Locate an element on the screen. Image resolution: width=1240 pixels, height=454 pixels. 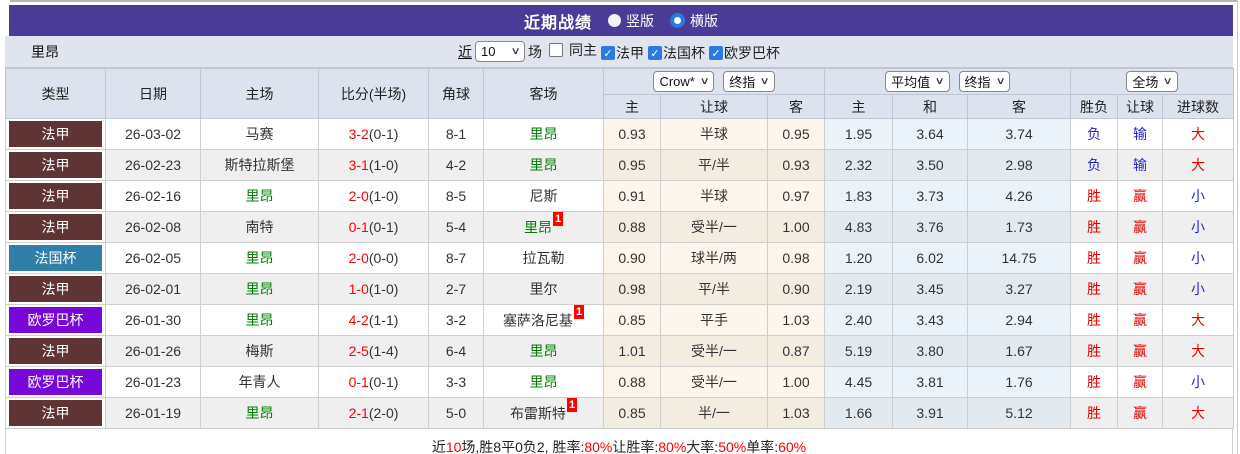
radio-selected-icon is located at coordinates (677, 20).